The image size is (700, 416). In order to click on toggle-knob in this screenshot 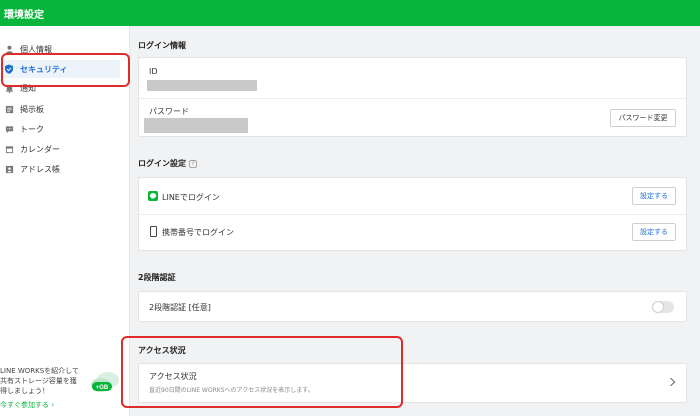, I will do `click(658, 307)`.